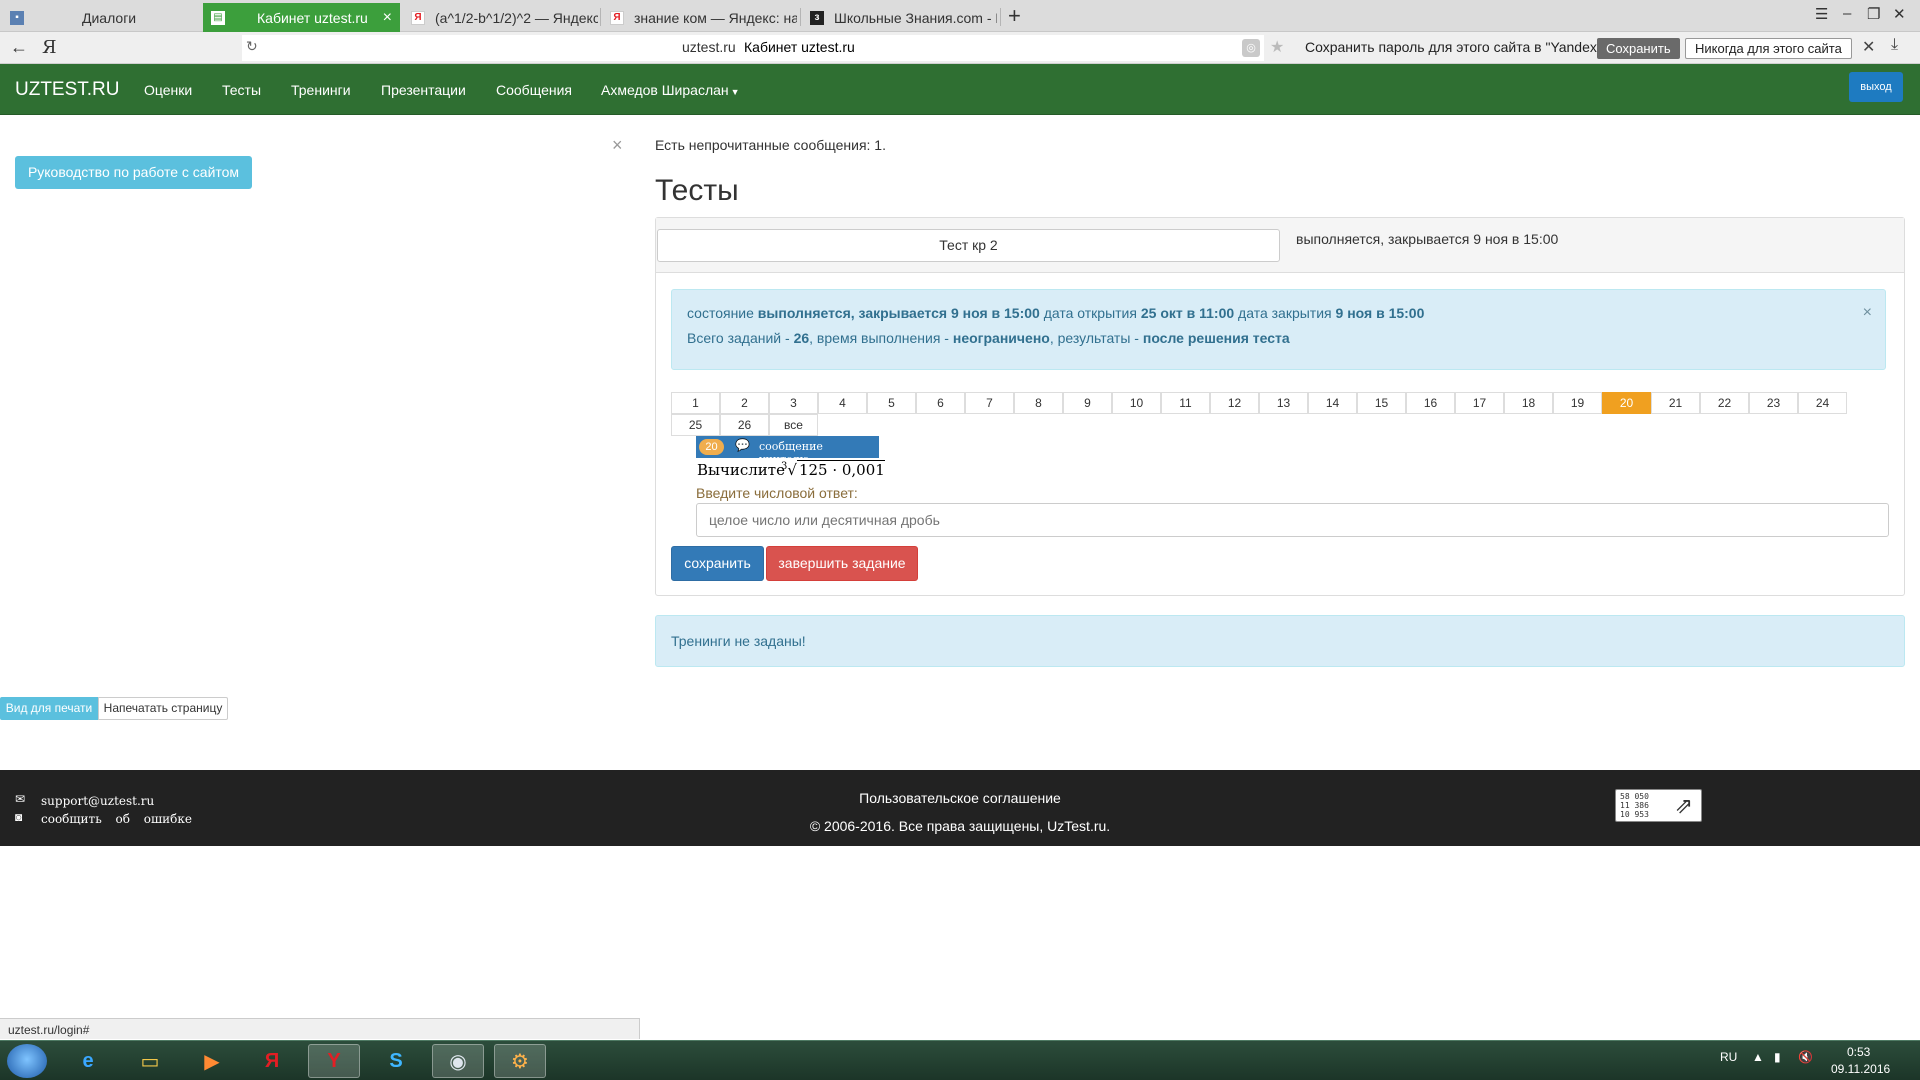  I want to click on pager-item: 8, so click(1038, 403).